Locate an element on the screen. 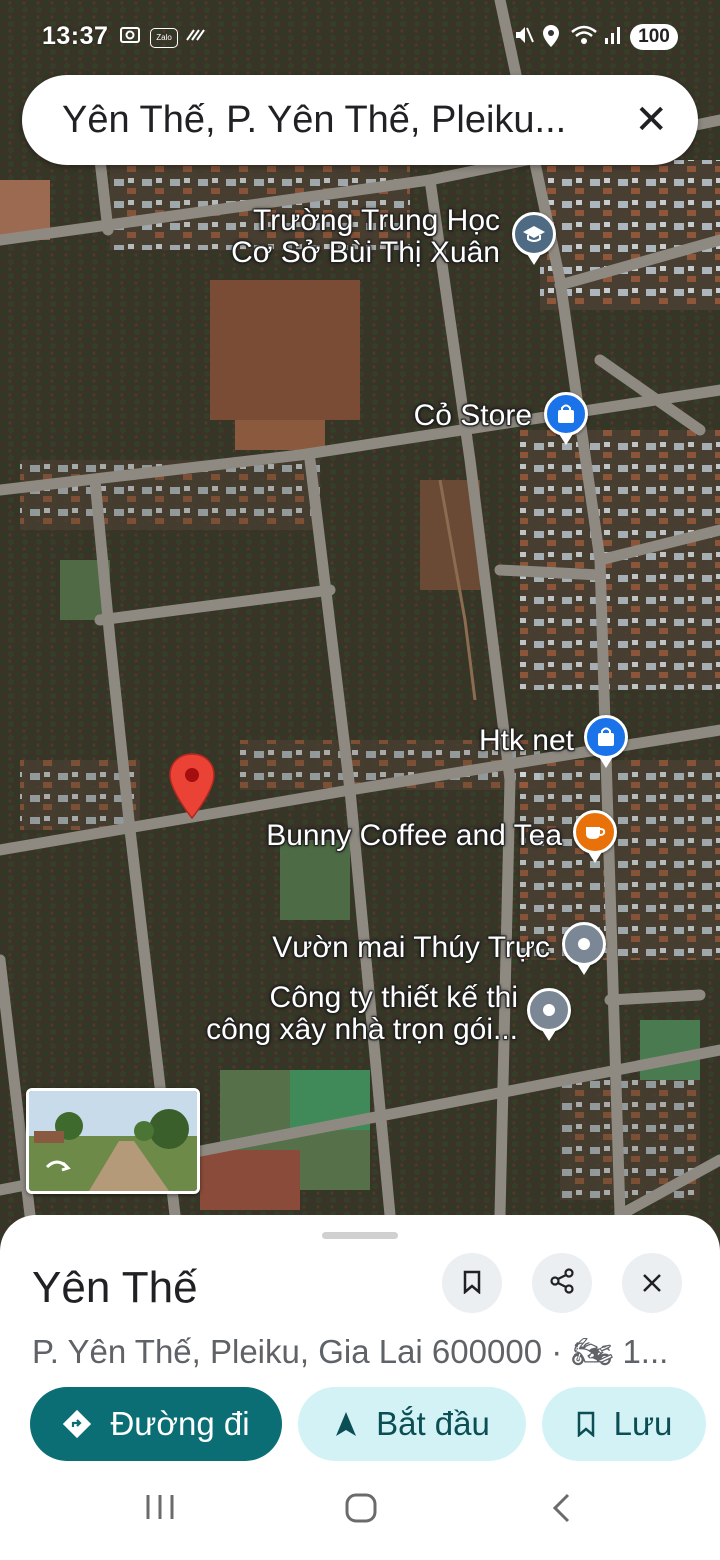 The width and height of the screenshot is (720, 1560). search-bar: Yên Thế, P. Yên Thế, Pleiku... ✕ is located at coordinates (360, 120).